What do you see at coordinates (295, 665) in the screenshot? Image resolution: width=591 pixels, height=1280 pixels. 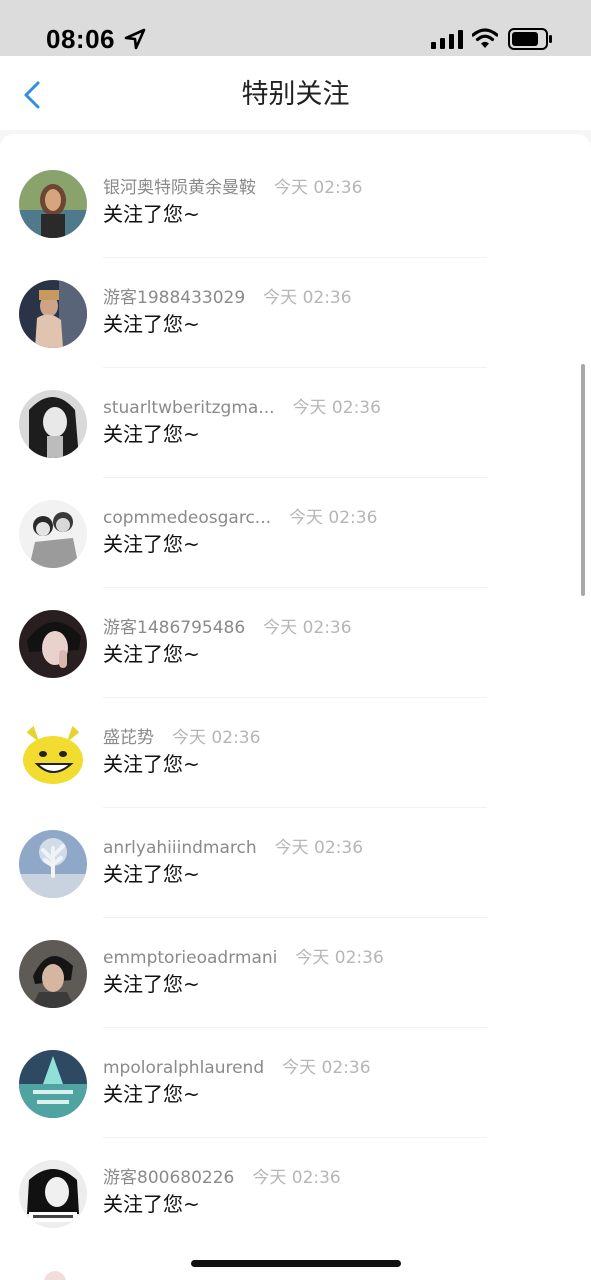 I see `list-item: 游客1486795486 今天 02:36 关注了您~` at bounding box center [295, 665].